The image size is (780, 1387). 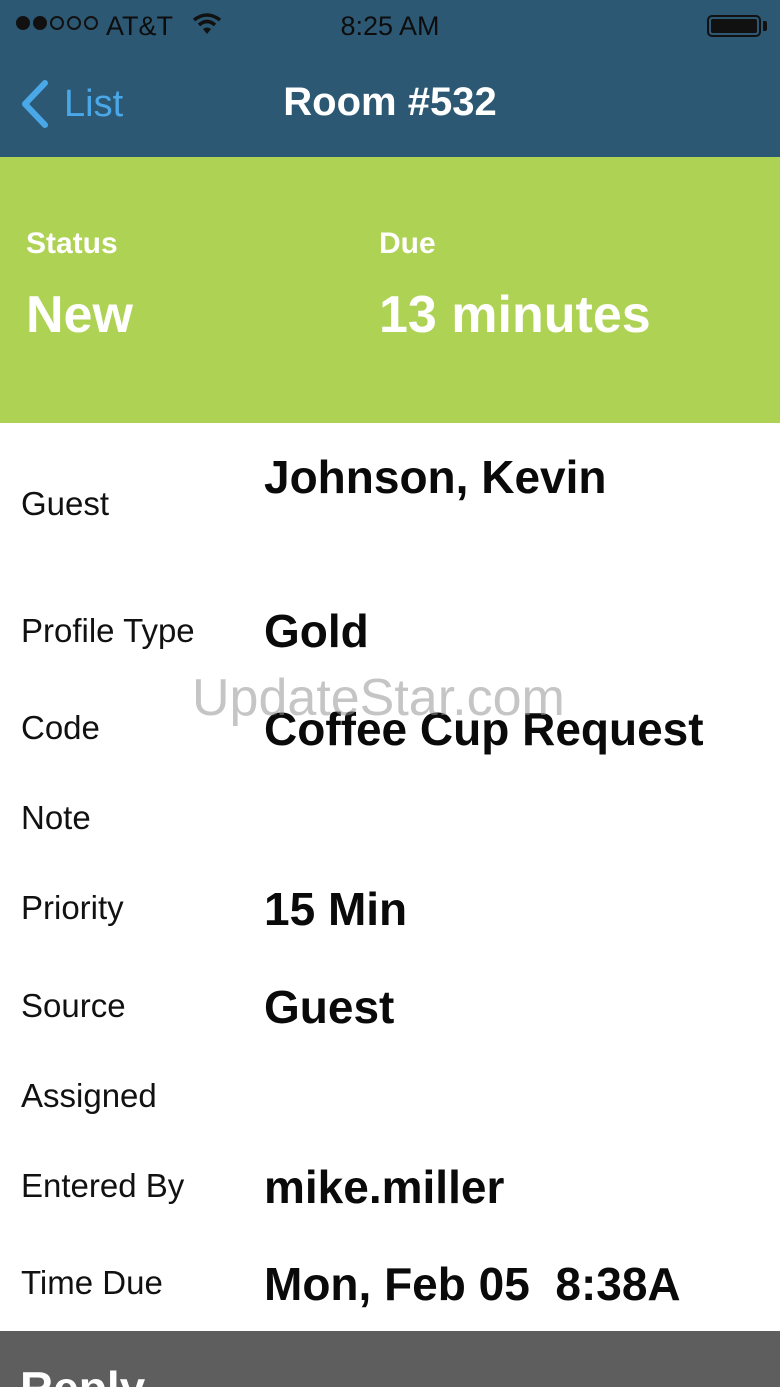 I want to click on battery-icon, so click(x=734, y=26).